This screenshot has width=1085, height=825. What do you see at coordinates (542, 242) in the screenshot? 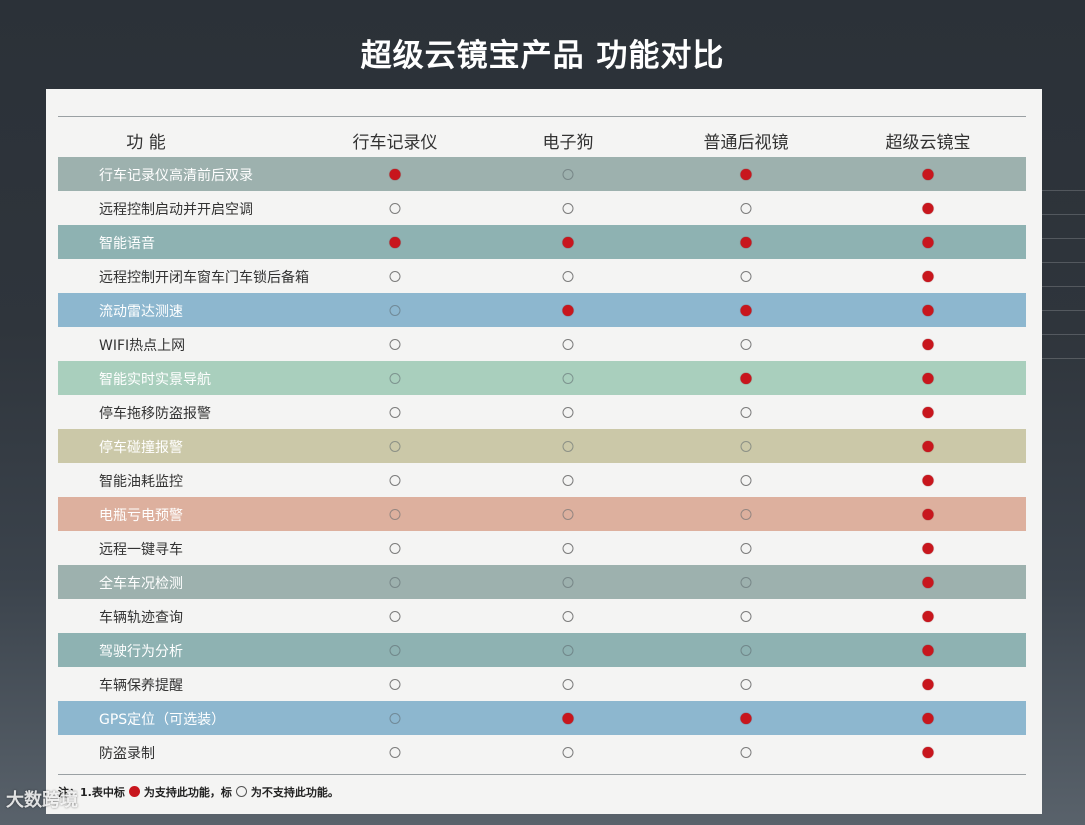
I see `table-row: 智能语音` at bounding box center [542, 242].